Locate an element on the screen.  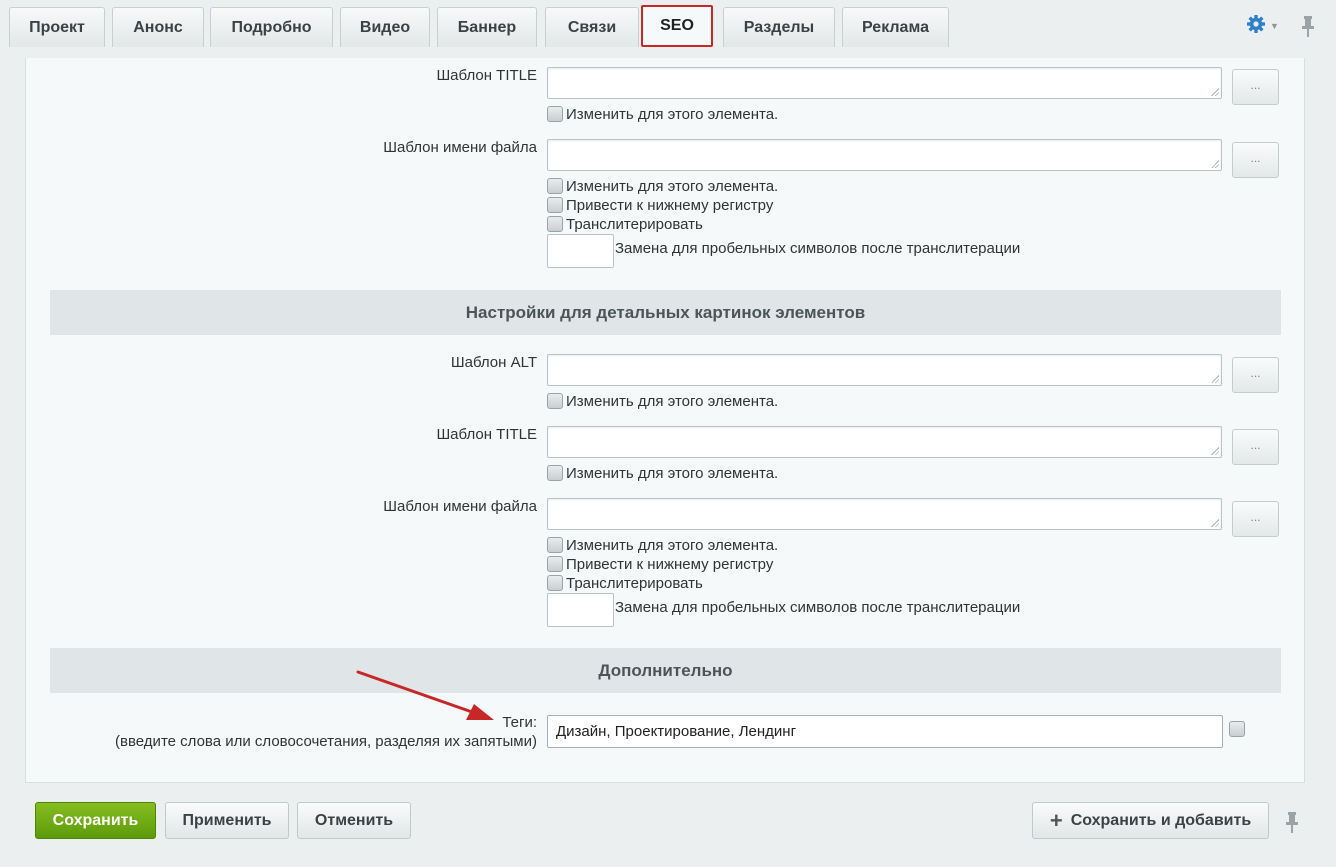
title-template-label: Шаблон TITLE is located at coordinates (486, 75).